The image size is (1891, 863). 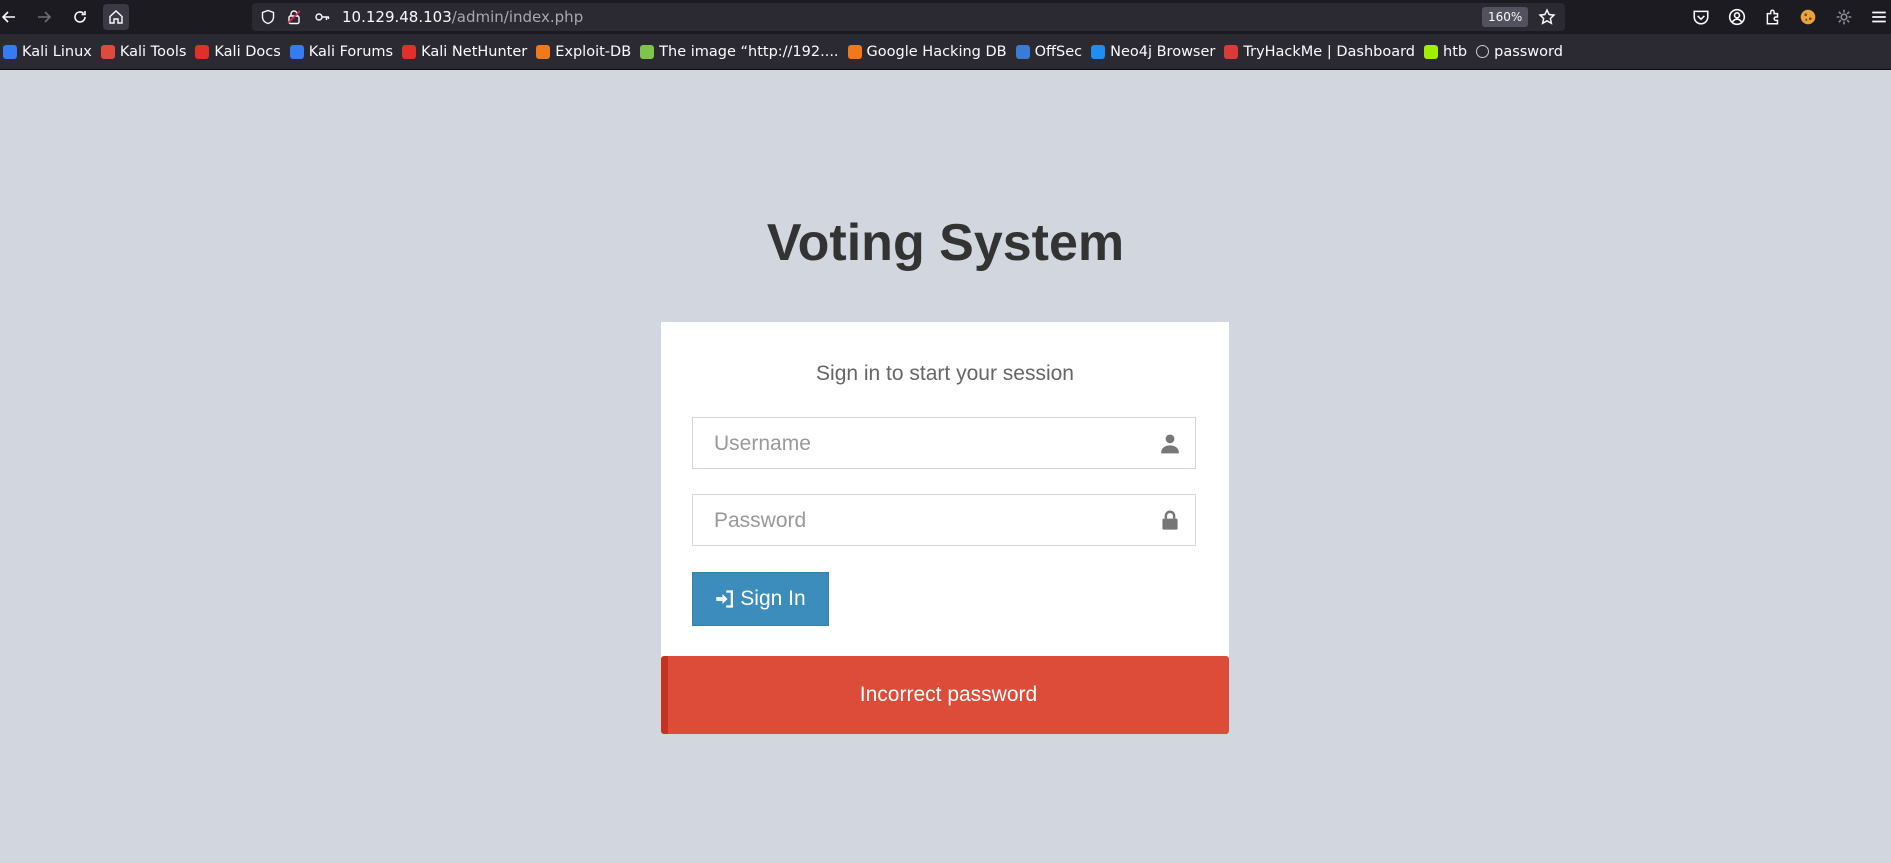 I want to click on reload-button, so click(x=80, y=17).